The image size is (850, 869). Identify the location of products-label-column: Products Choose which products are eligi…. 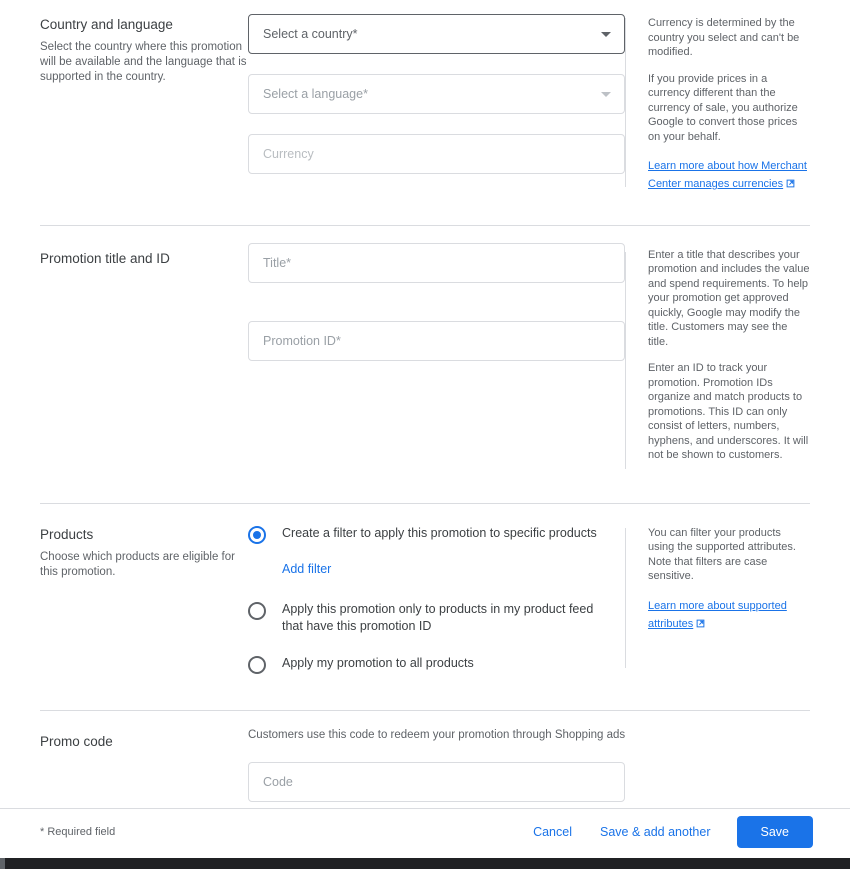
(144, 599).